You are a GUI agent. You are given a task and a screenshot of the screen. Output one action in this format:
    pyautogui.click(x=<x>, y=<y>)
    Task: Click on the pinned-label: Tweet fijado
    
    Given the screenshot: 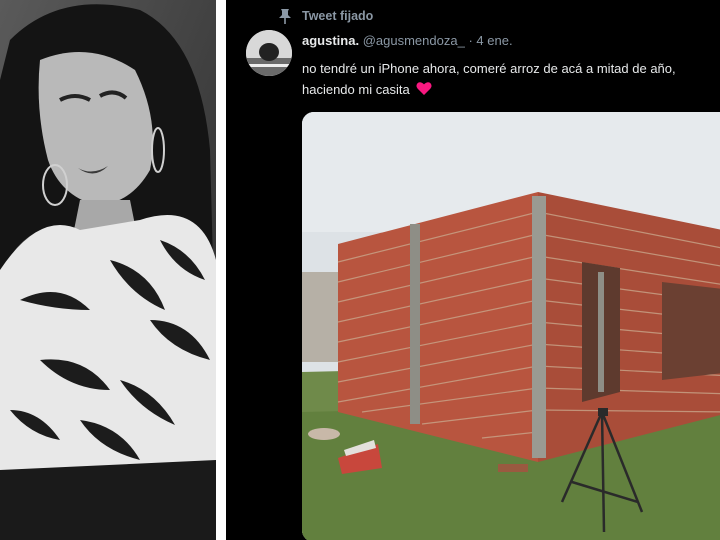 What is the action you would take?
    pyautogui.click(x=338, y=16)
    